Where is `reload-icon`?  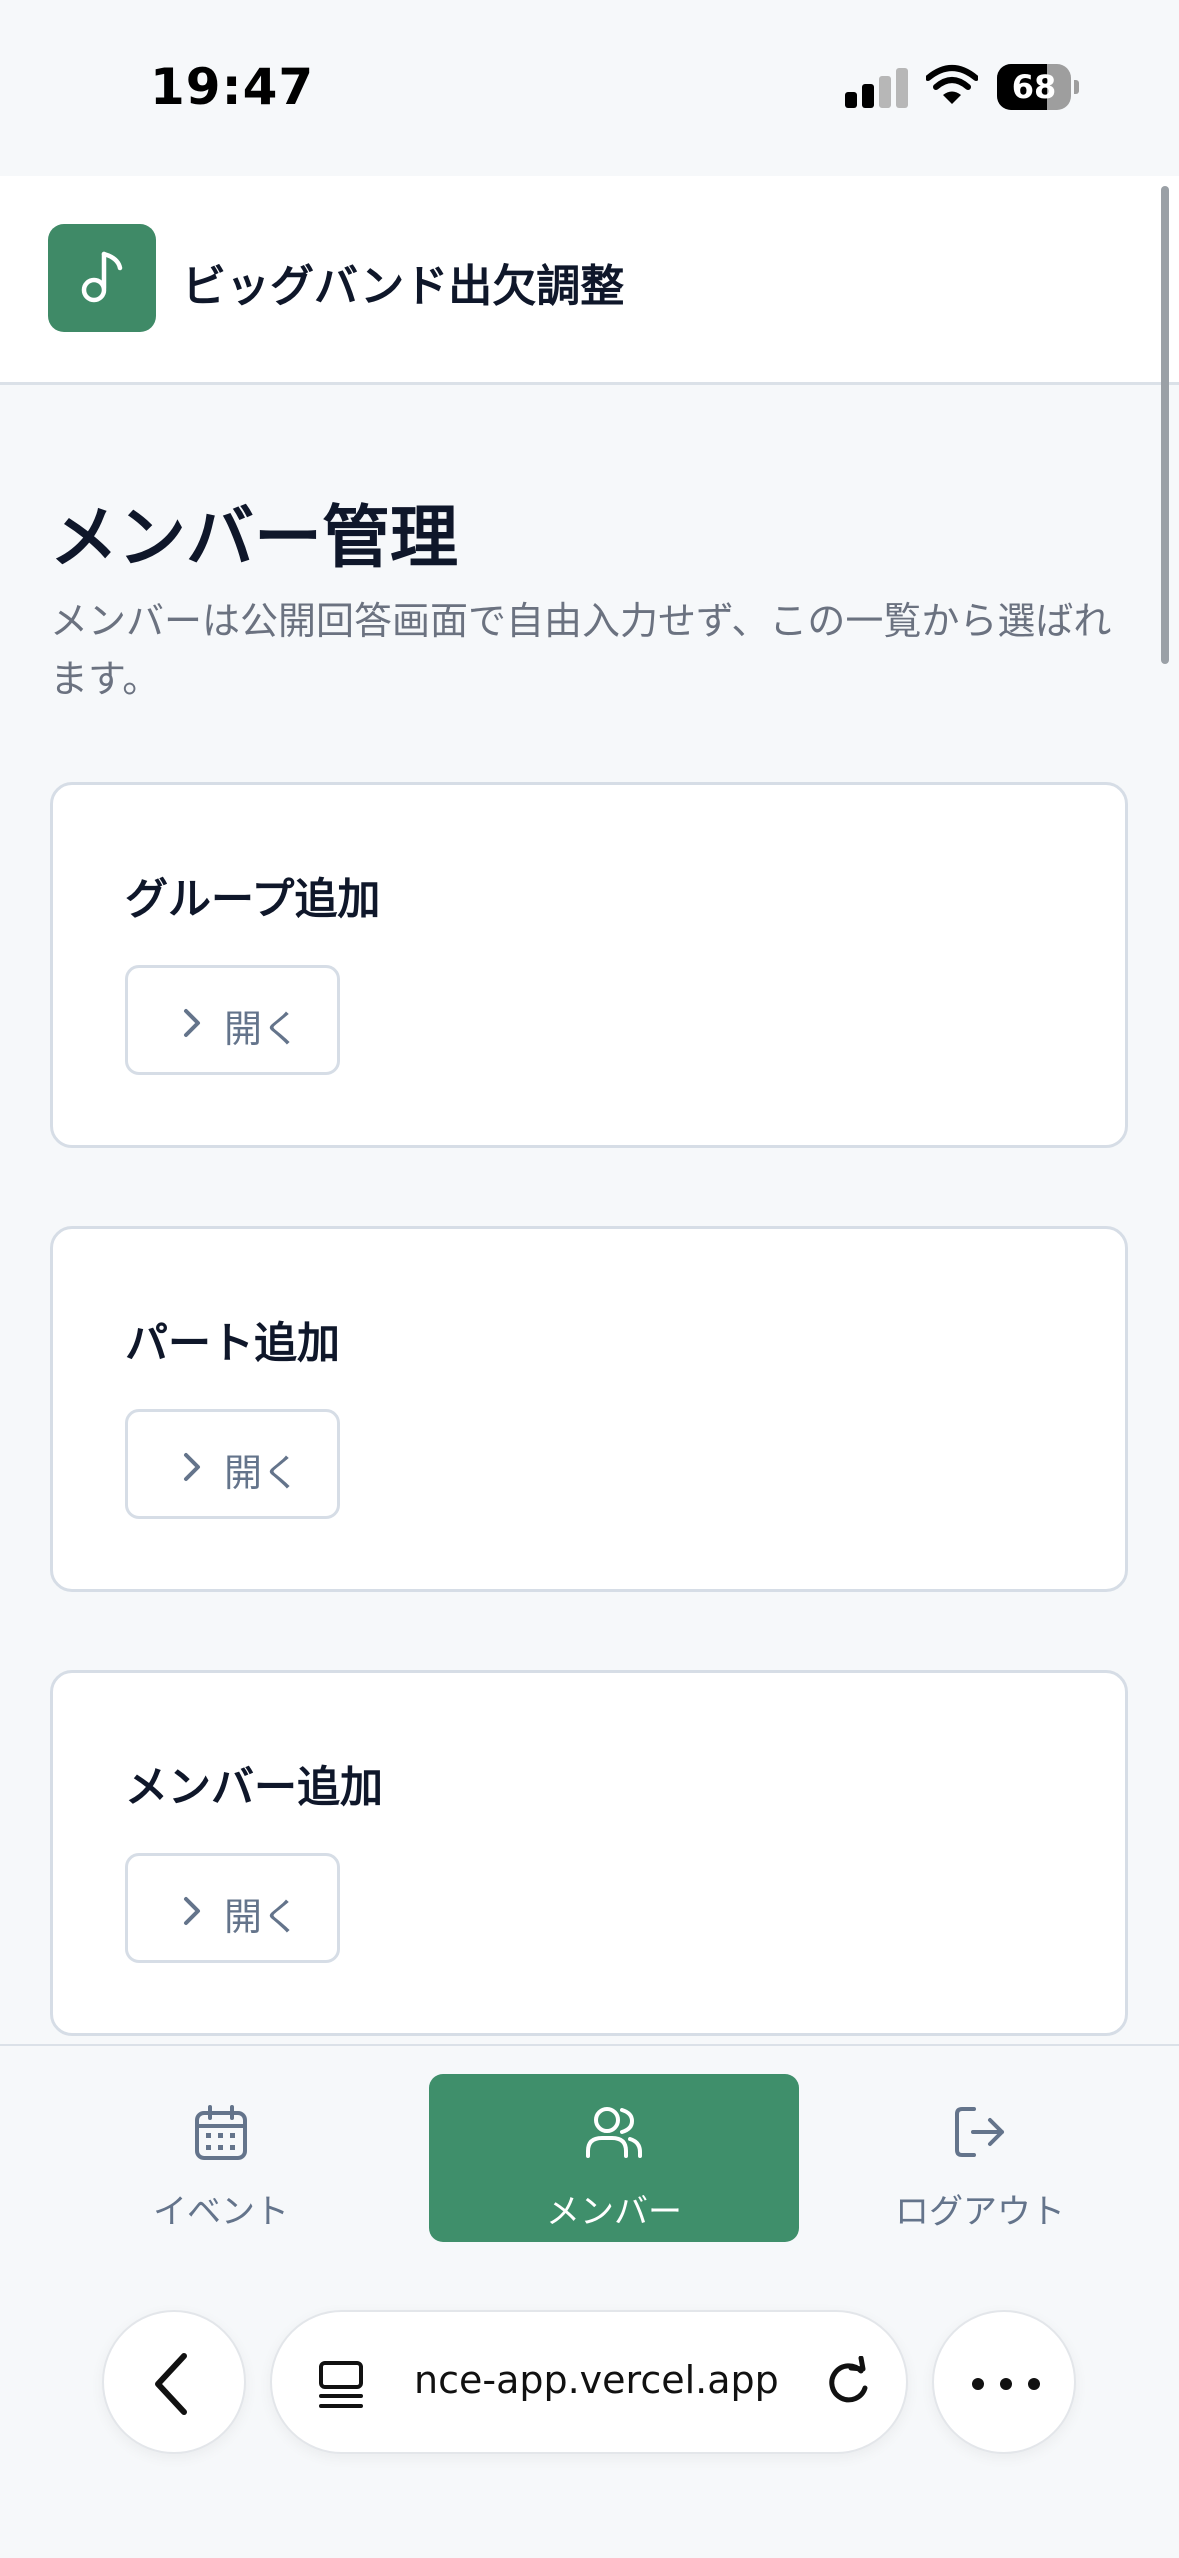
reload-icon is located at coordinates (848, 2384).